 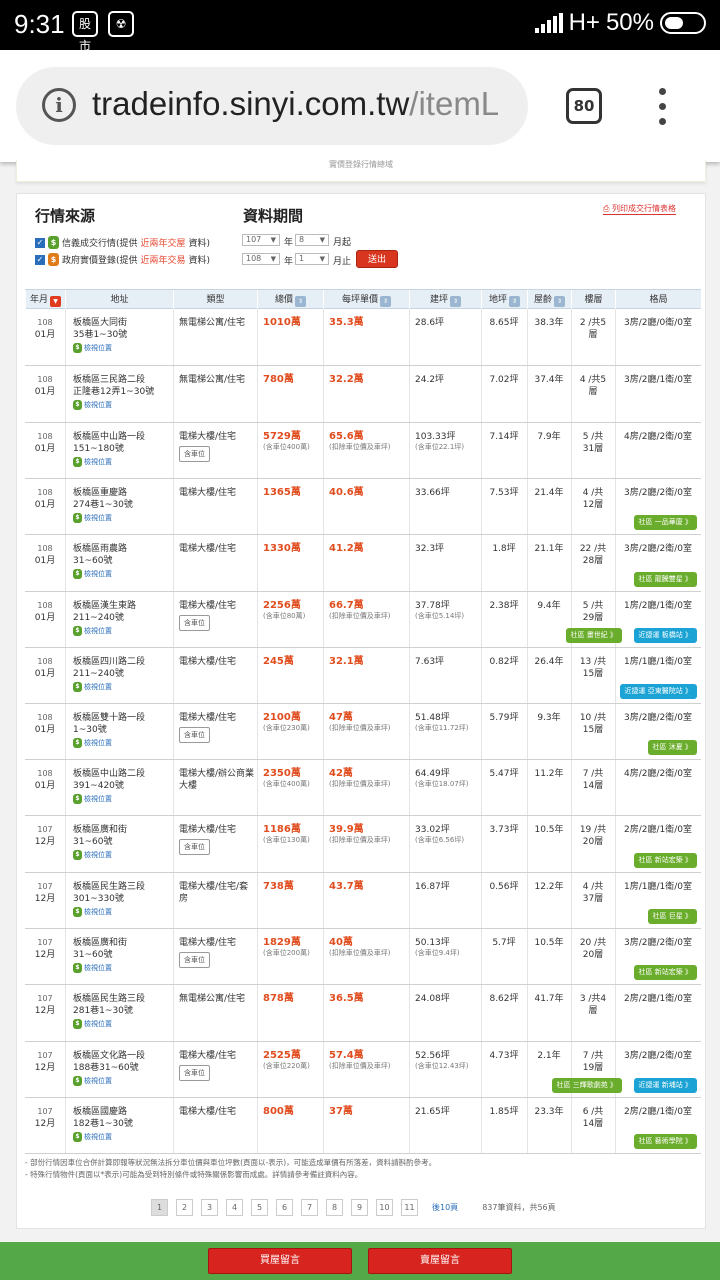 I want to click on community-badge: 社區 一品華廈 》, so click(x=665, y=522).